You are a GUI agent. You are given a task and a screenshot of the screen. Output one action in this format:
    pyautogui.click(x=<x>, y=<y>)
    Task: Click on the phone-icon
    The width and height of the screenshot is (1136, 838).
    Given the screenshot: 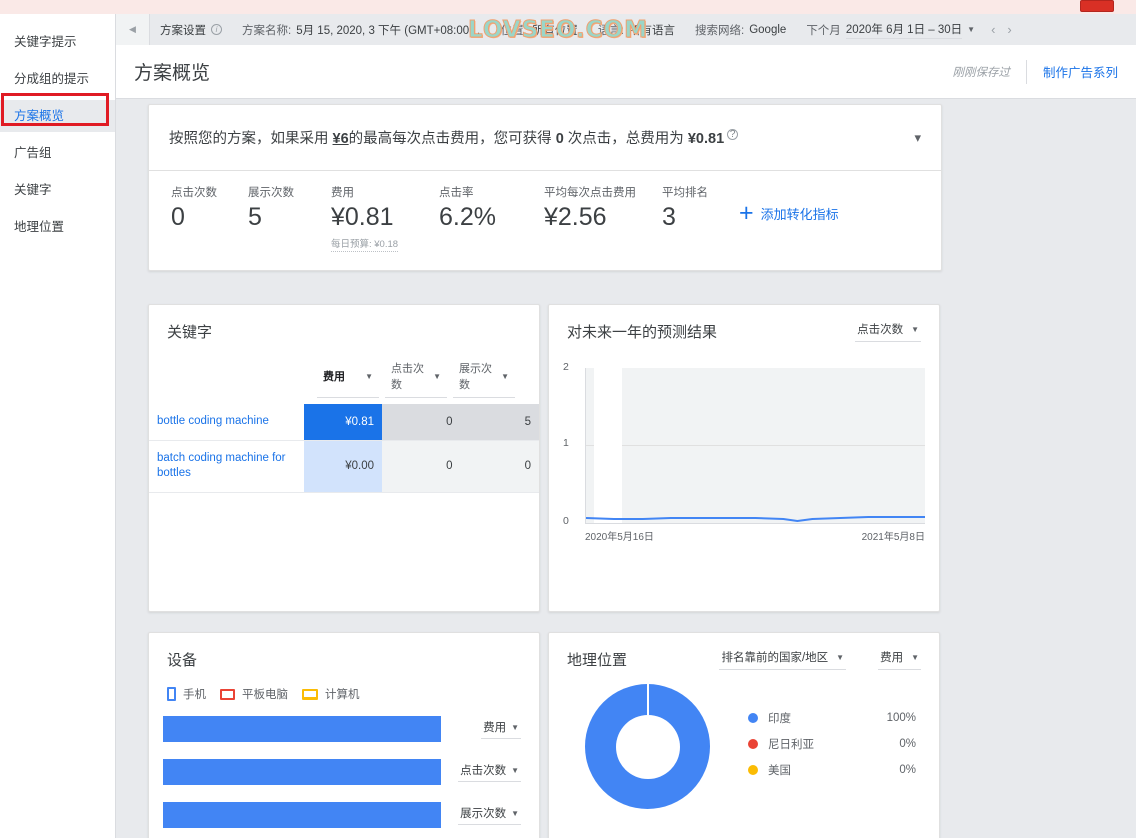 What is the action you would take?
    pyautogui.click(x=171, y=694)
    